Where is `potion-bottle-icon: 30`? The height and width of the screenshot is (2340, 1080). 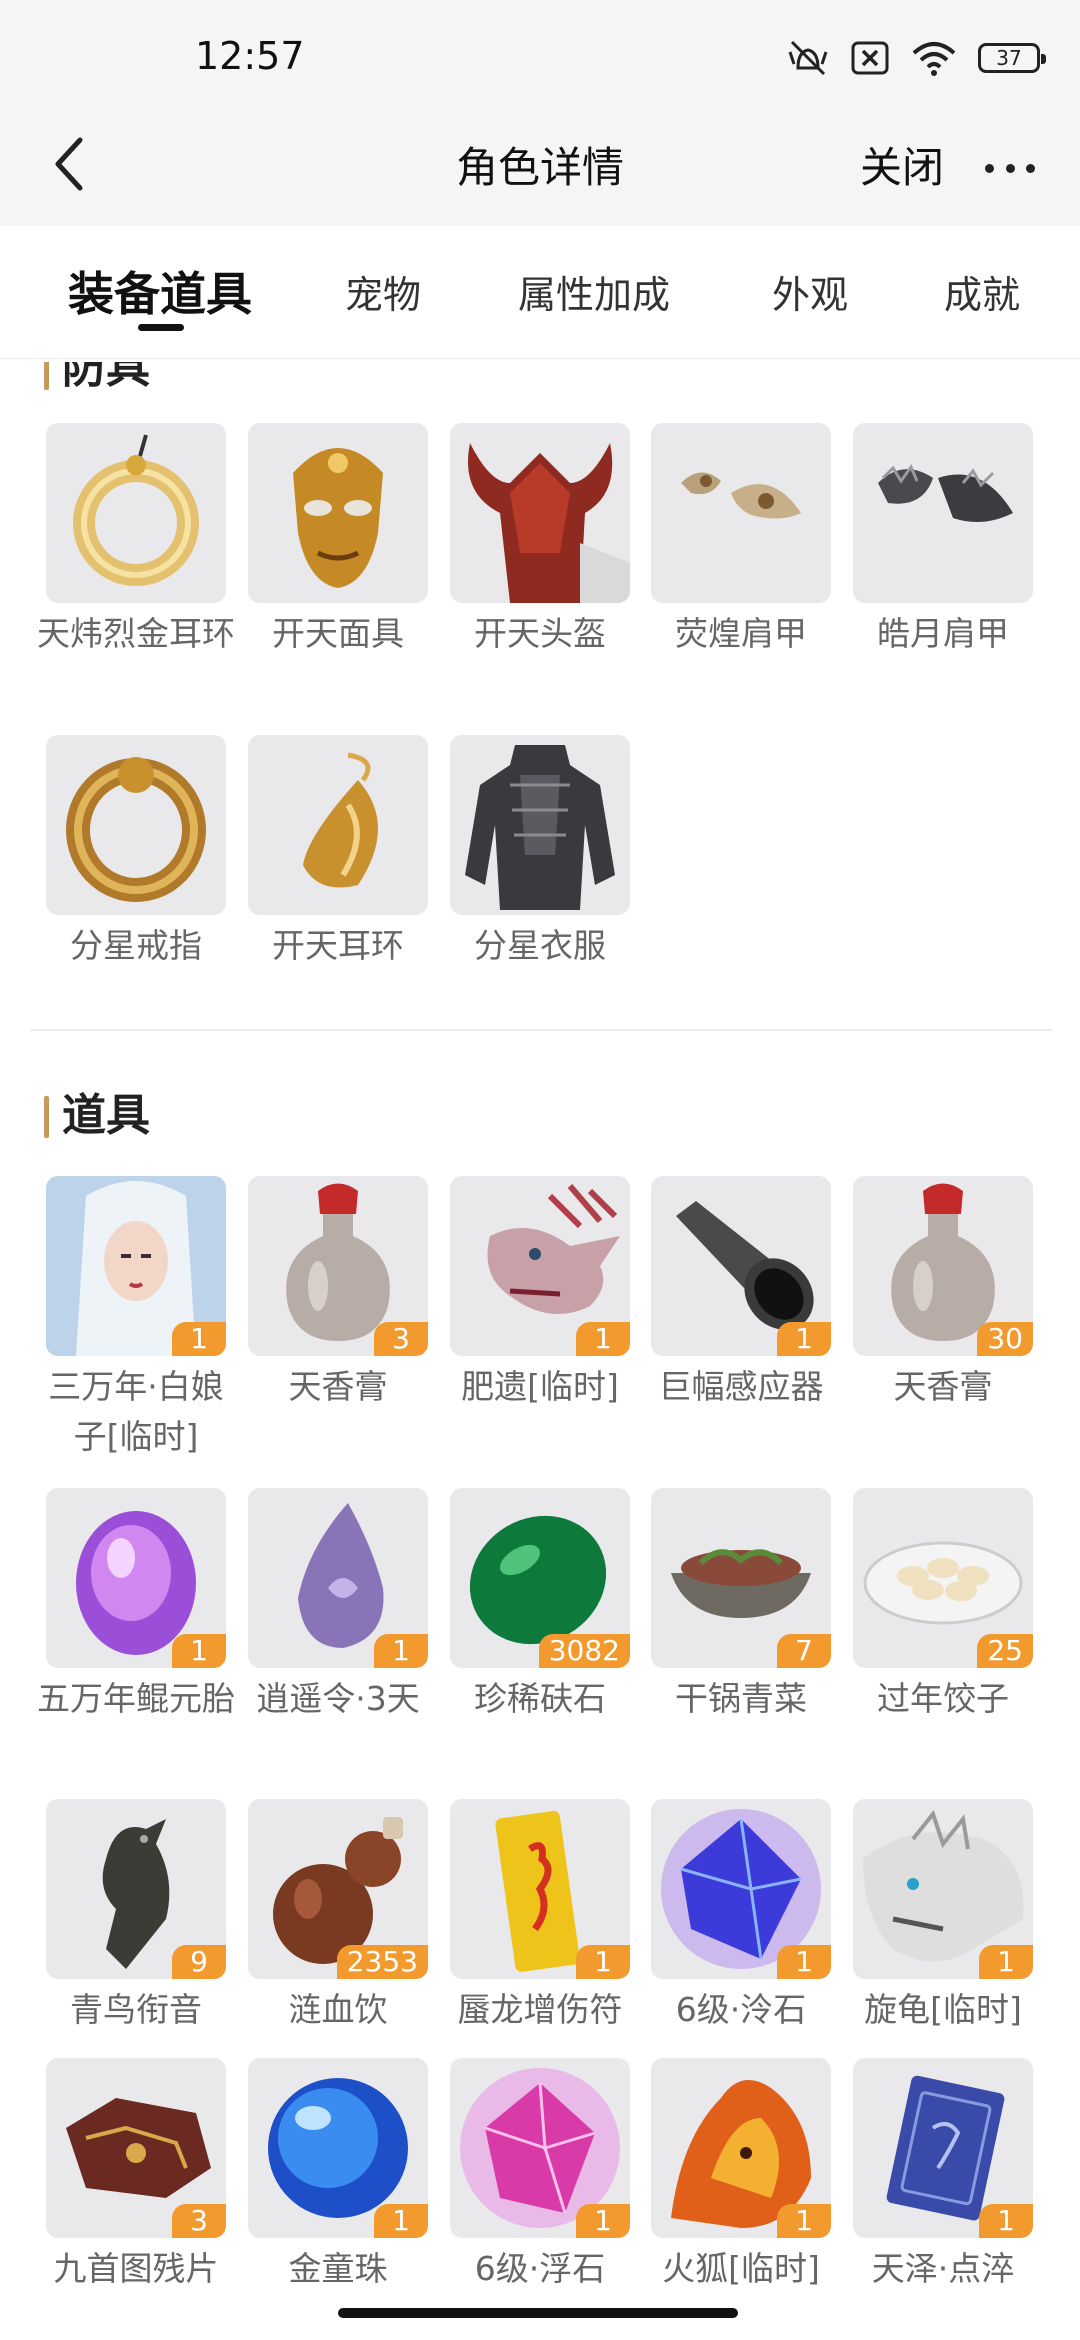 potion-bottle-icon: 30 is located at coordinates (943, 1266).